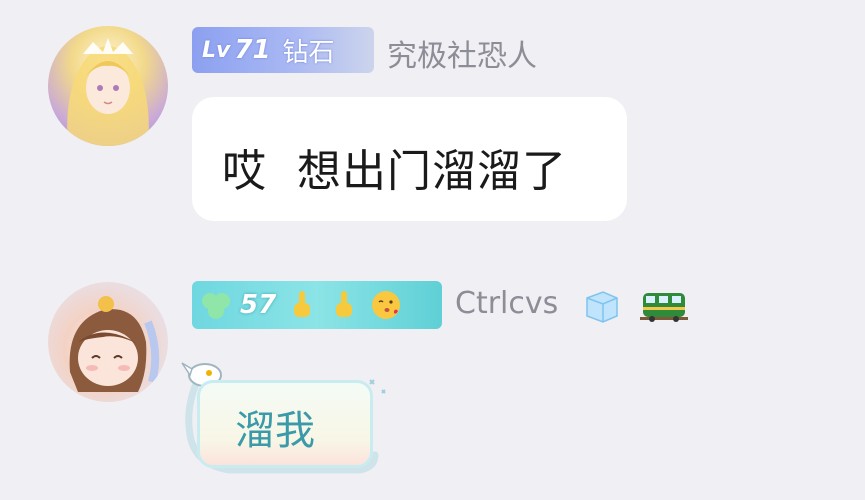  I want to click on nickname-text-2: Ctrlcvs, so click(507, 303).